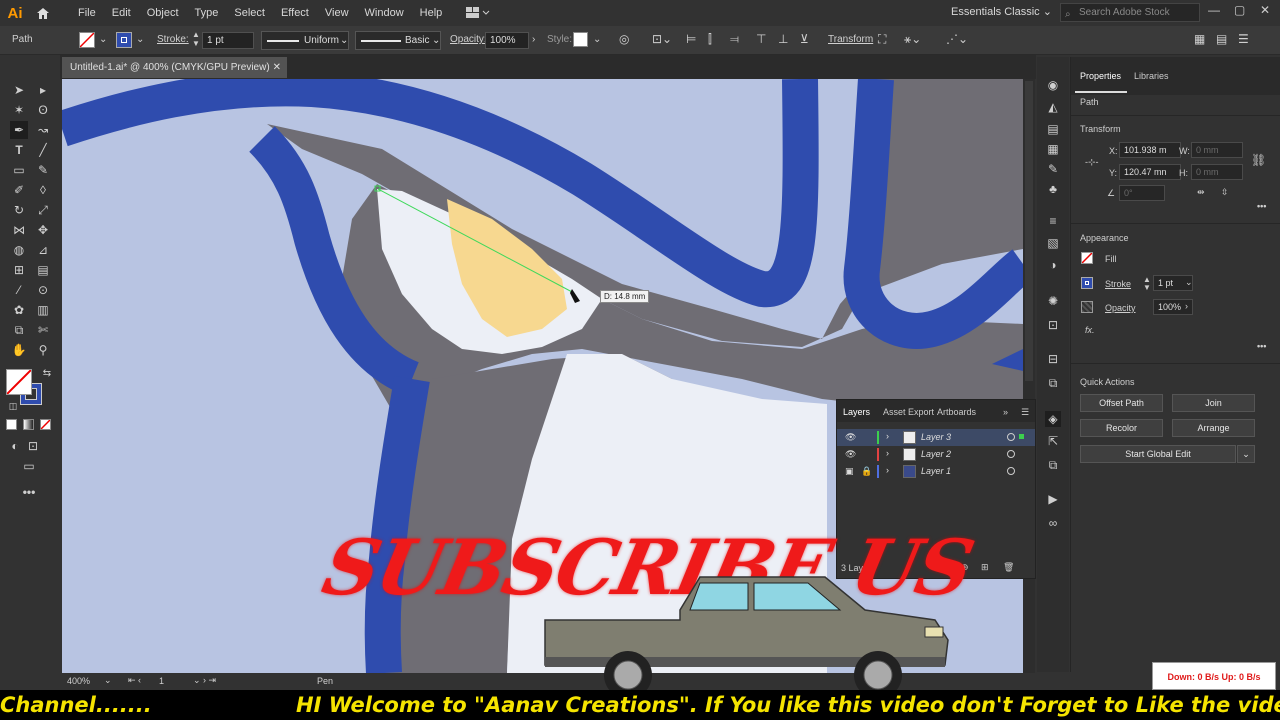  Describe the element at coordinates (103, 39) in the screenshot. I see `fill-dropdown-icon: ⌄` at that location.